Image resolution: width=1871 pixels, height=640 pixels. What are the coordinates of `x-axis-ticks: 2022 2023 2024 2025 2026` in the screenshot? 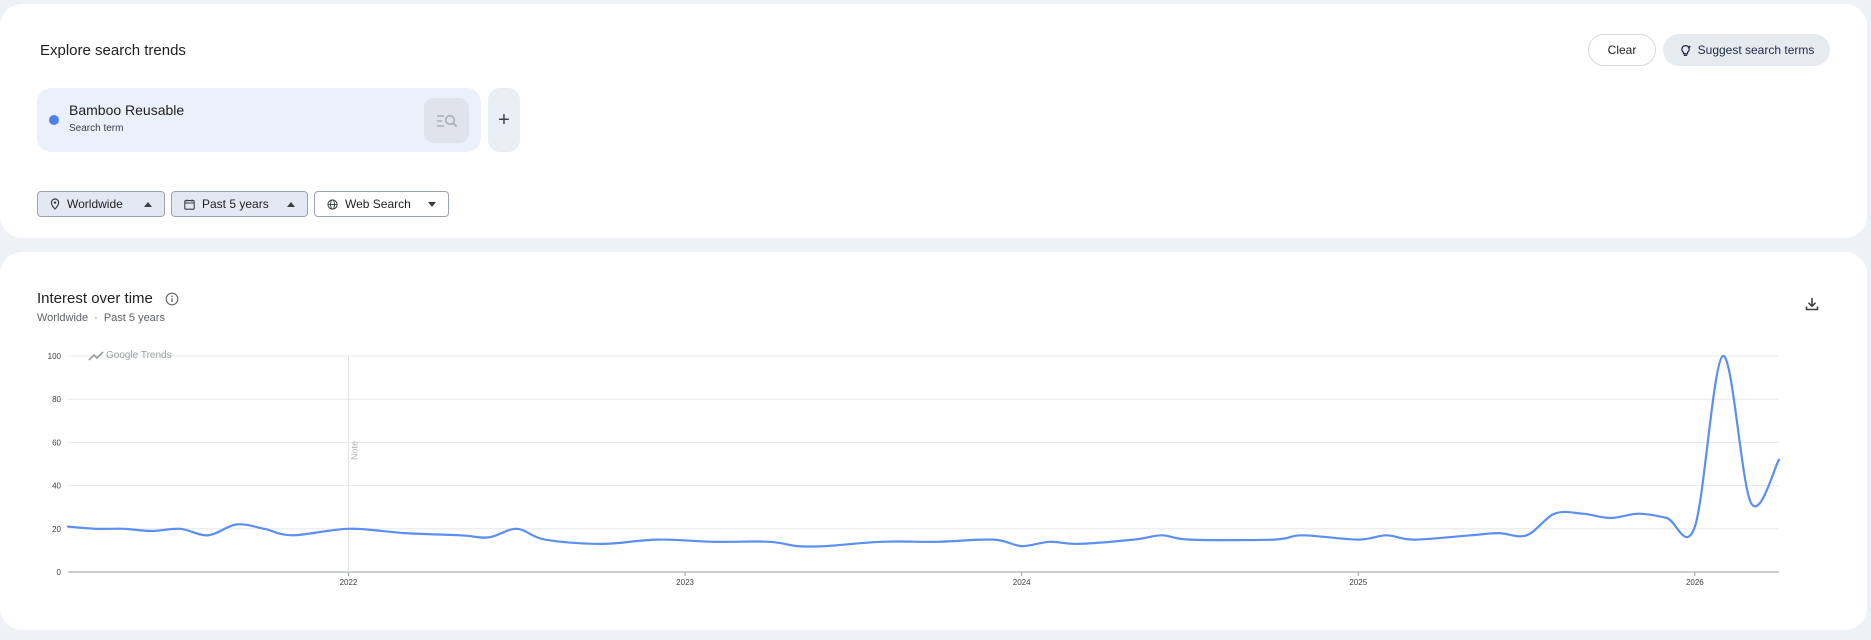 It's located at (1022, 579).